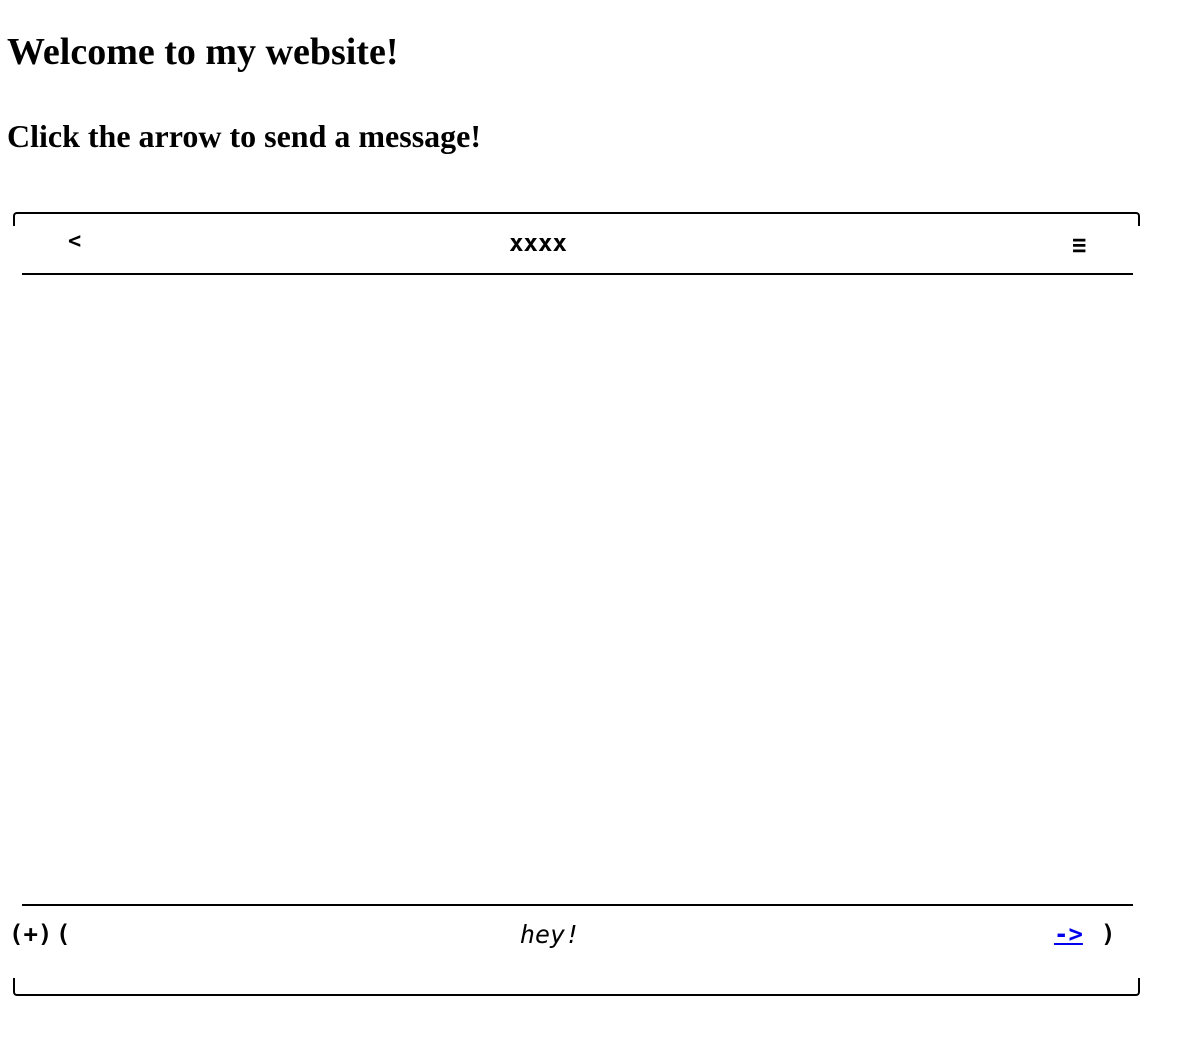 The image size is (1192, 1037). Describe the element at coordinates (30, 934) in the screenshot. I see `add-attachment-button: (+)` at that location.